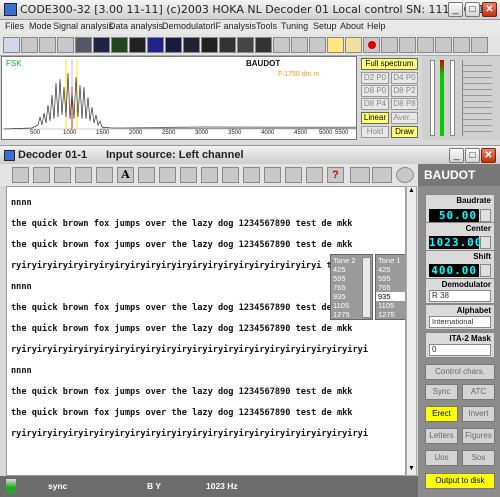 The width and height of the screenshot is (500, 497). What do you see at coordinates (335, 175) in the screenshot?
I see `help-icon: ?` at bounding box center [335, 175].